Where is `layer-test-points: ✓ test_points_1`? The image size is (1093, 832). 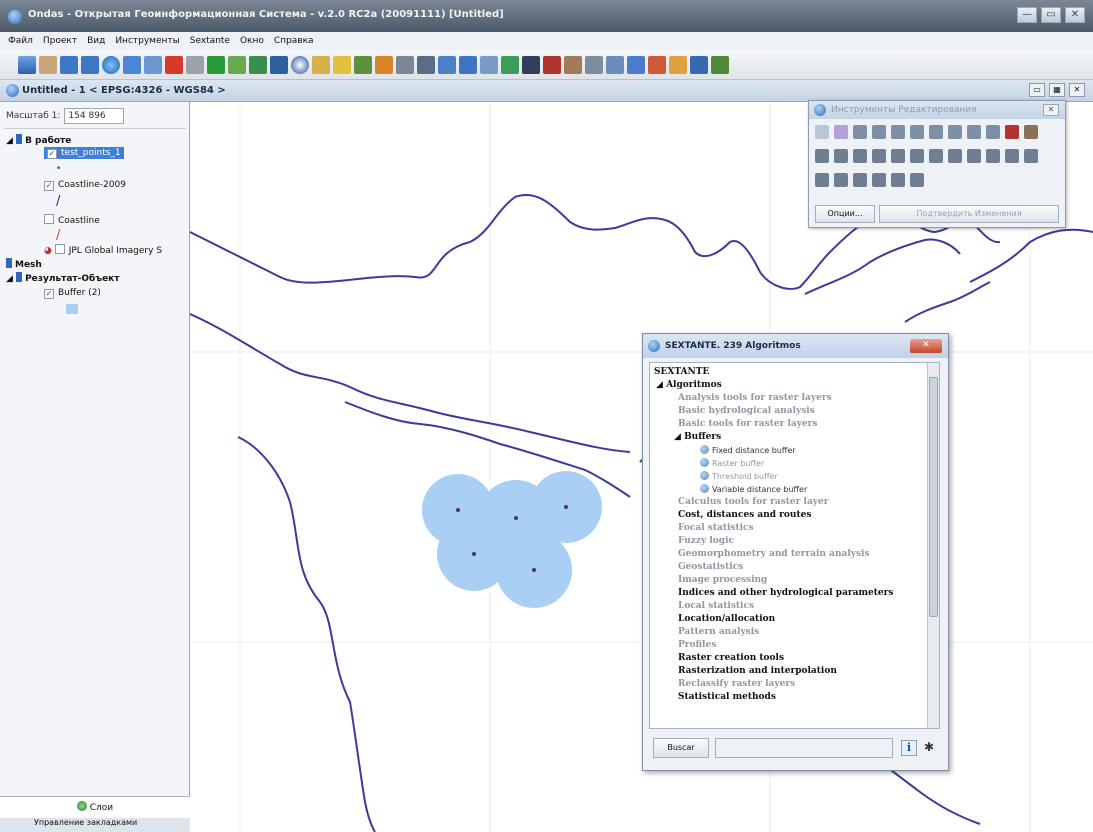
layer-test-points: ✓ test_points_1 is located at coordinates (84, 153).